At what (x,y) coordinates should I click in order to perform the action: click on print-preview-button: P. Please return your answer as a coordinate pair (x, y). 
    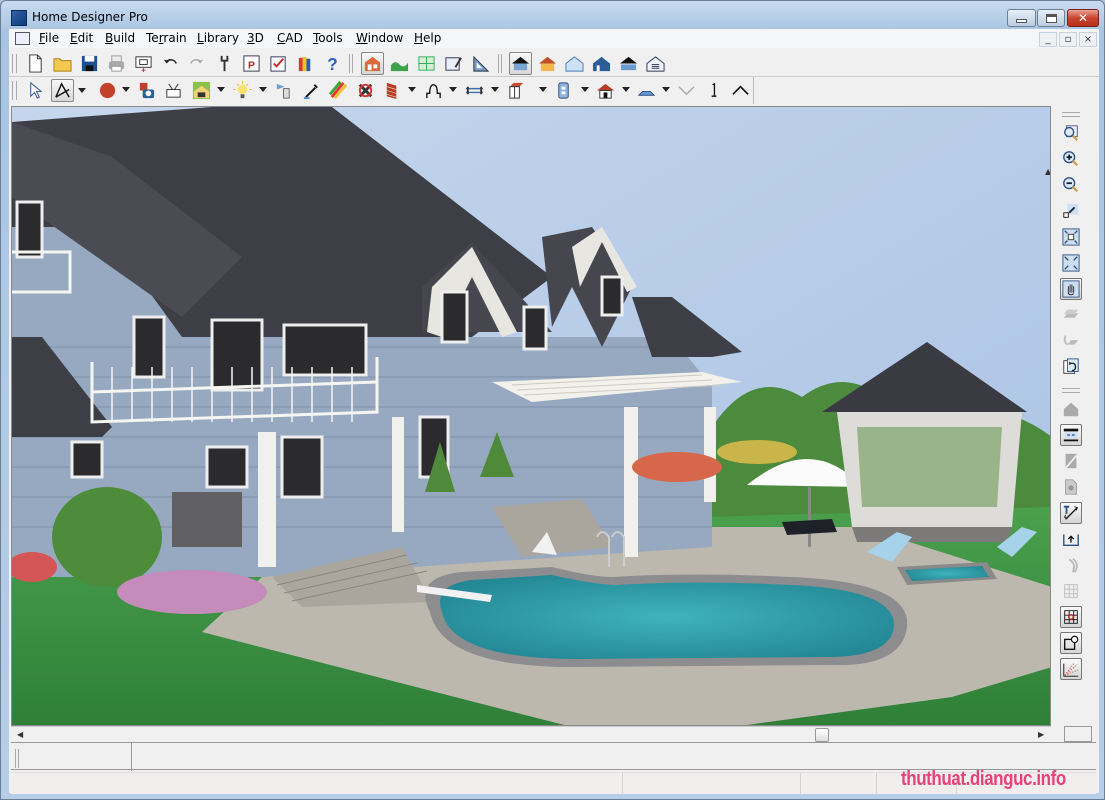
    Looking at the image, I should click on (251, 63).